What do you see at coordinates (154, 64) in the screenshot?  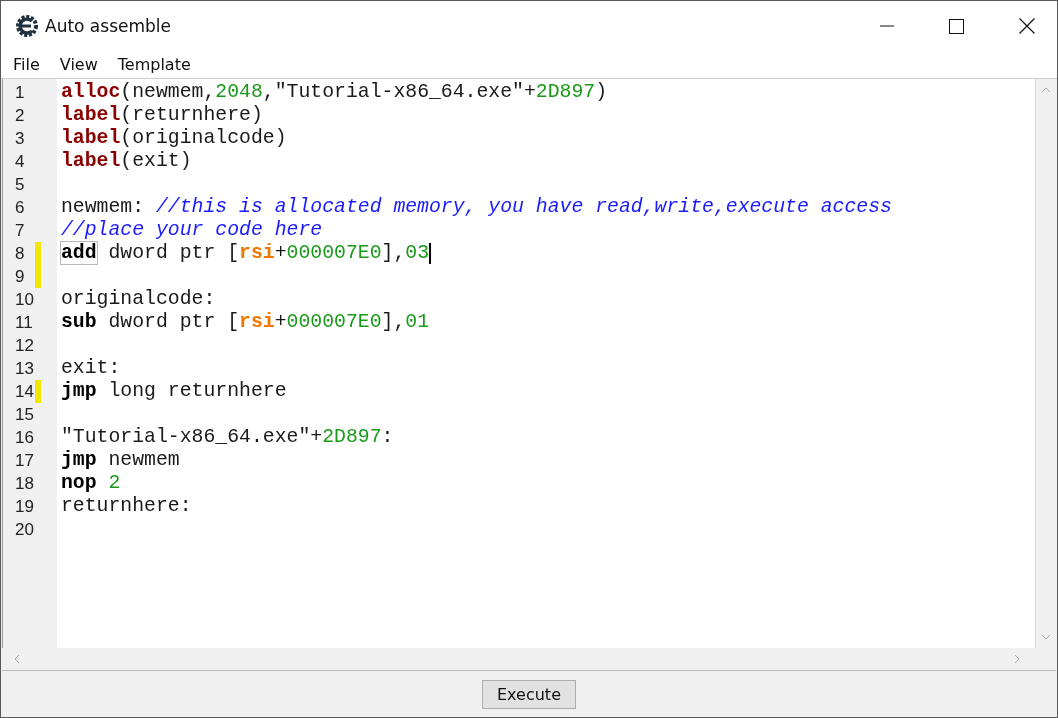 I see `menu-item: Template` at bounding box center [154, 64].